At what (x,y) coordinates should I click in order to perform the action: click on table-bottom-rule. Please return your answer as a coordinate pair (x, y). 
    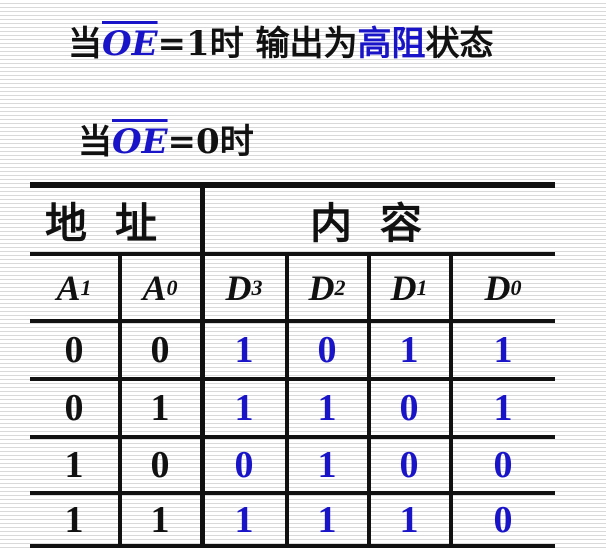
    Looking at the image, I should click on (292, 546).